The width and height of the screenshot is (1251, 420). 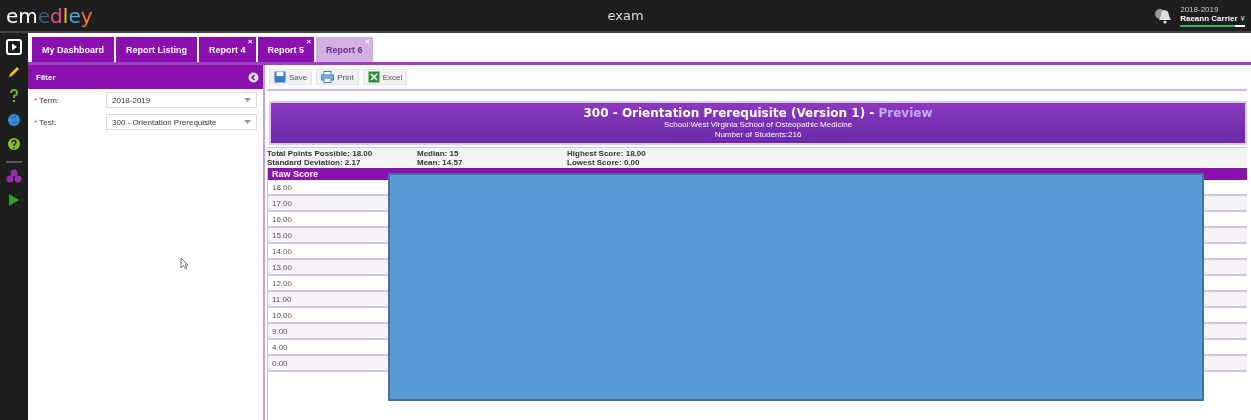 I want to click on column-header: Raw Score, so click(x=295, y=174).